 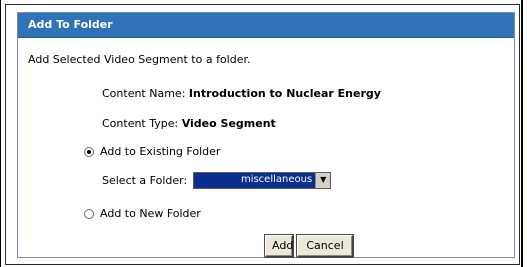 What do you see at coordinates (255, 180) in the screenshot?
I see `folder-select-value: miscellaneous` at bounding box center [255, 180].